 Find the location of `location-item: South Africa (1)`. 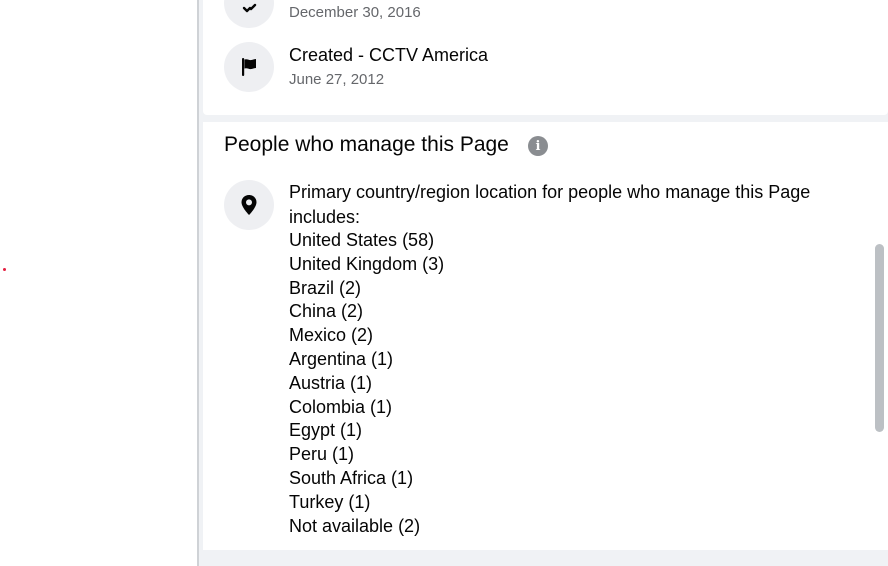

location-item: South Africa (1) is located at coordinates (351, 477).